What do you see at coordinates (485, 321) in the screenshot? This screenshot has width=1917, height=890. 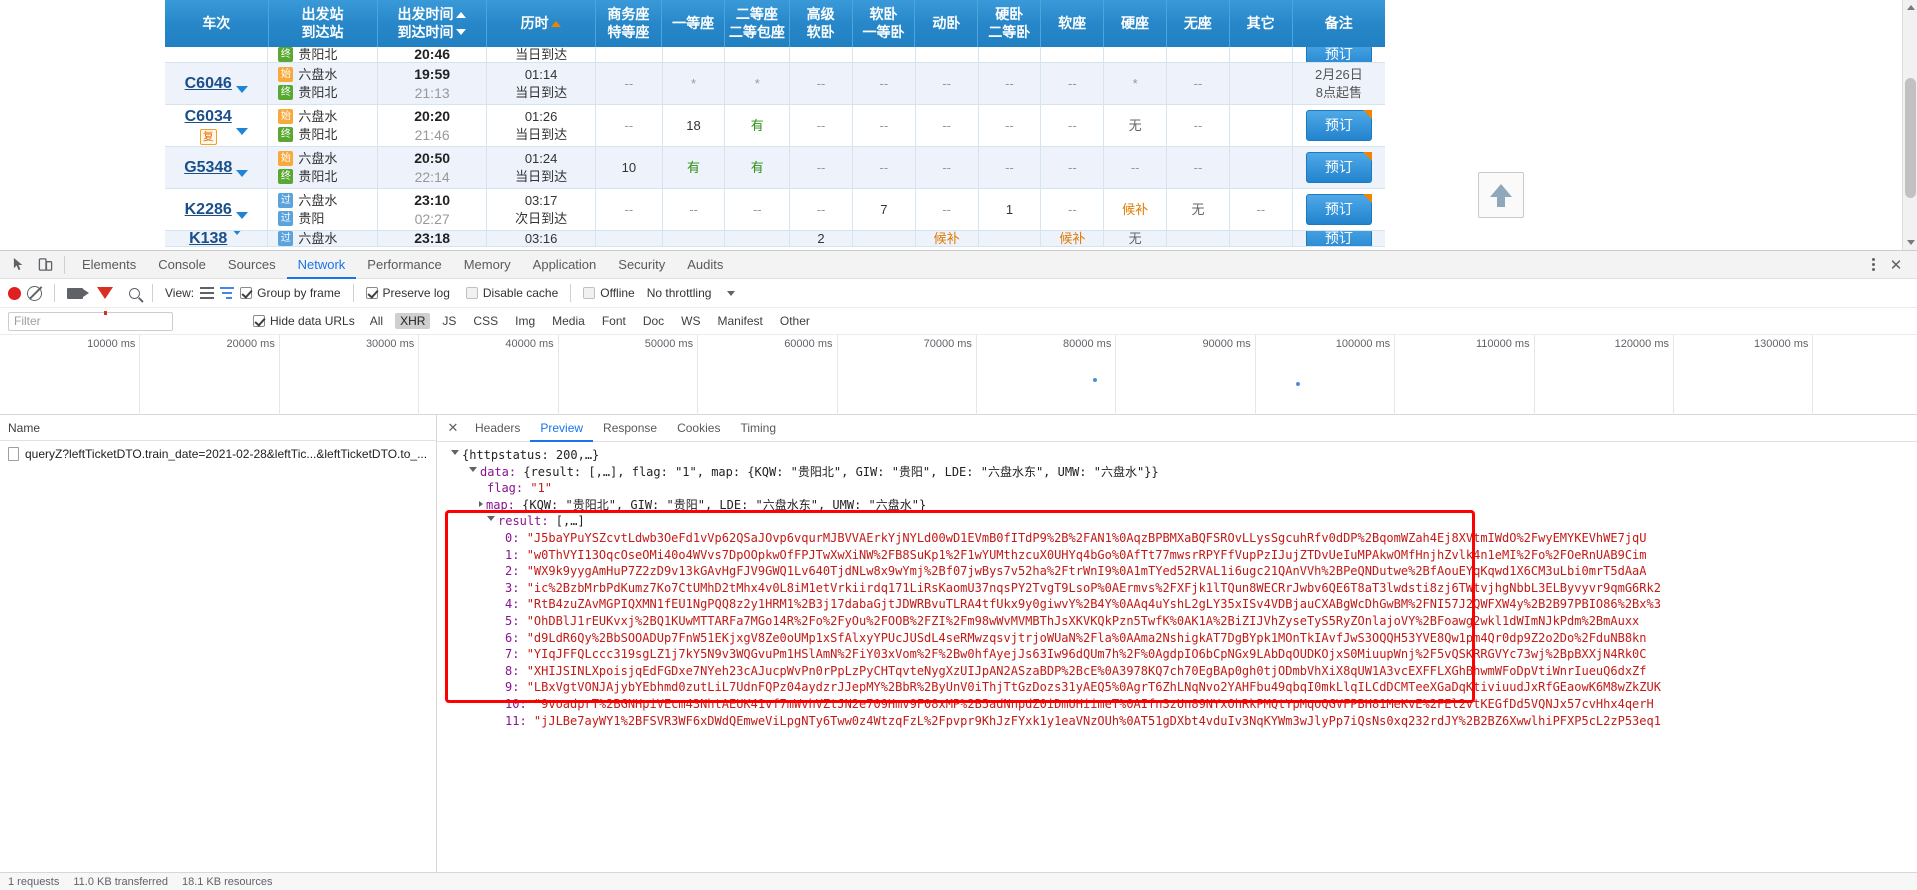 I see `filter-type-css: CSS` at bounding box center [485, 321].